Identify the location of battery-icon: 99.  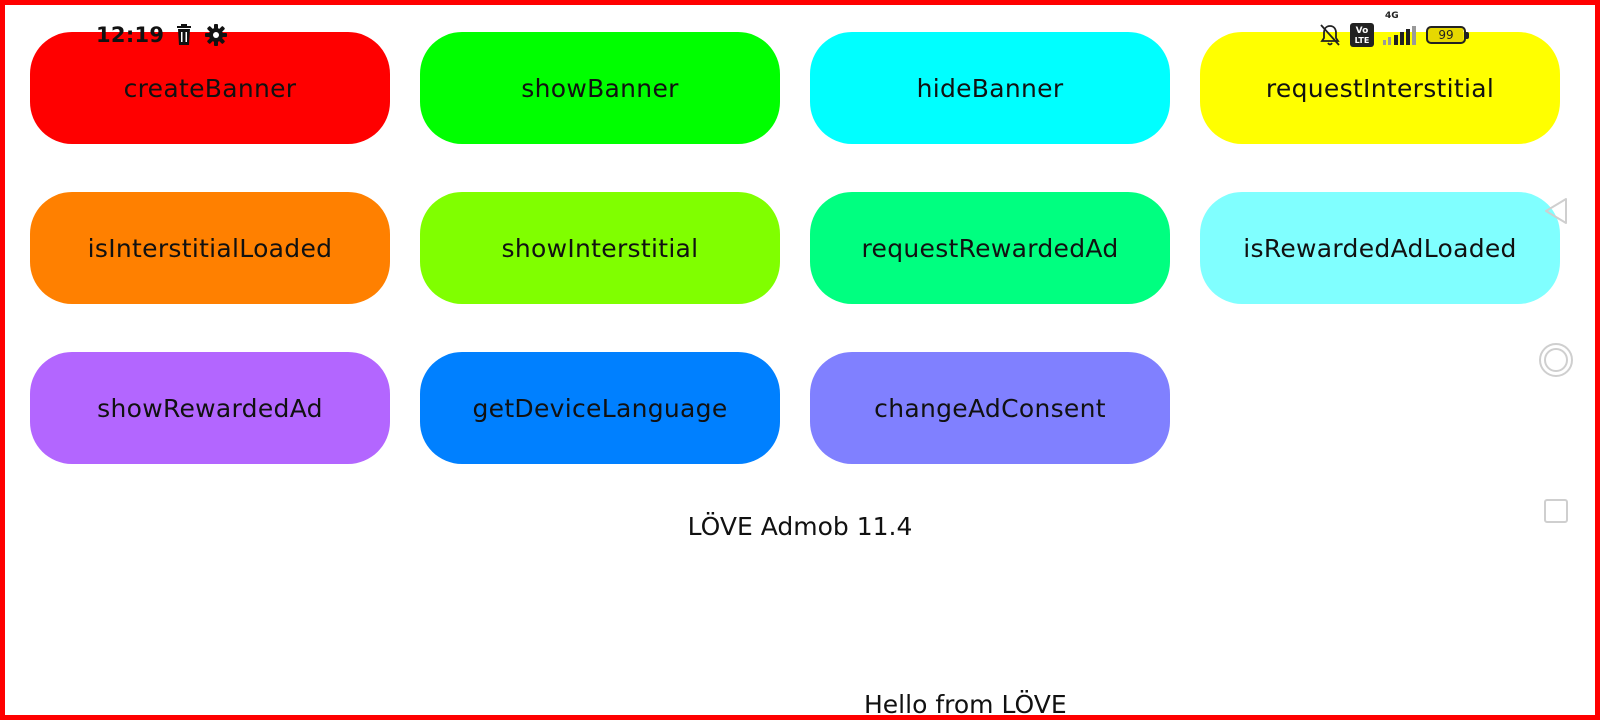
(1447, 35).